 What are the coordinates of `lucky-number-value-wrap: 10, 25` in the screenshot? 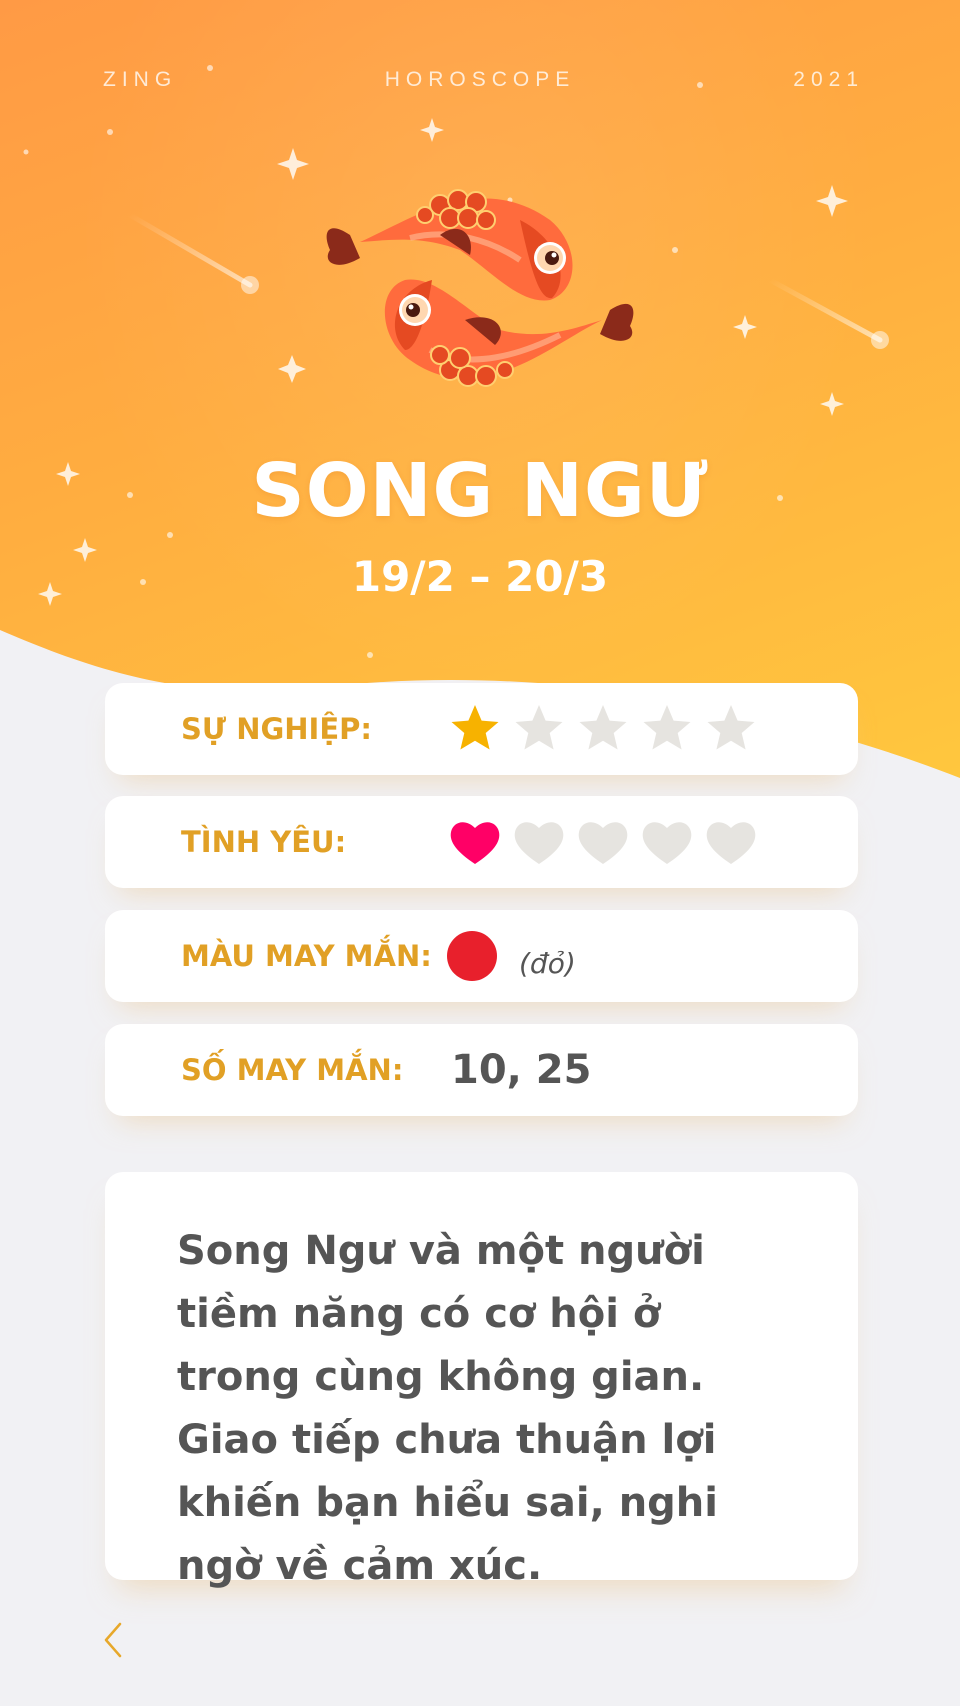 It's located at (519, 1070).